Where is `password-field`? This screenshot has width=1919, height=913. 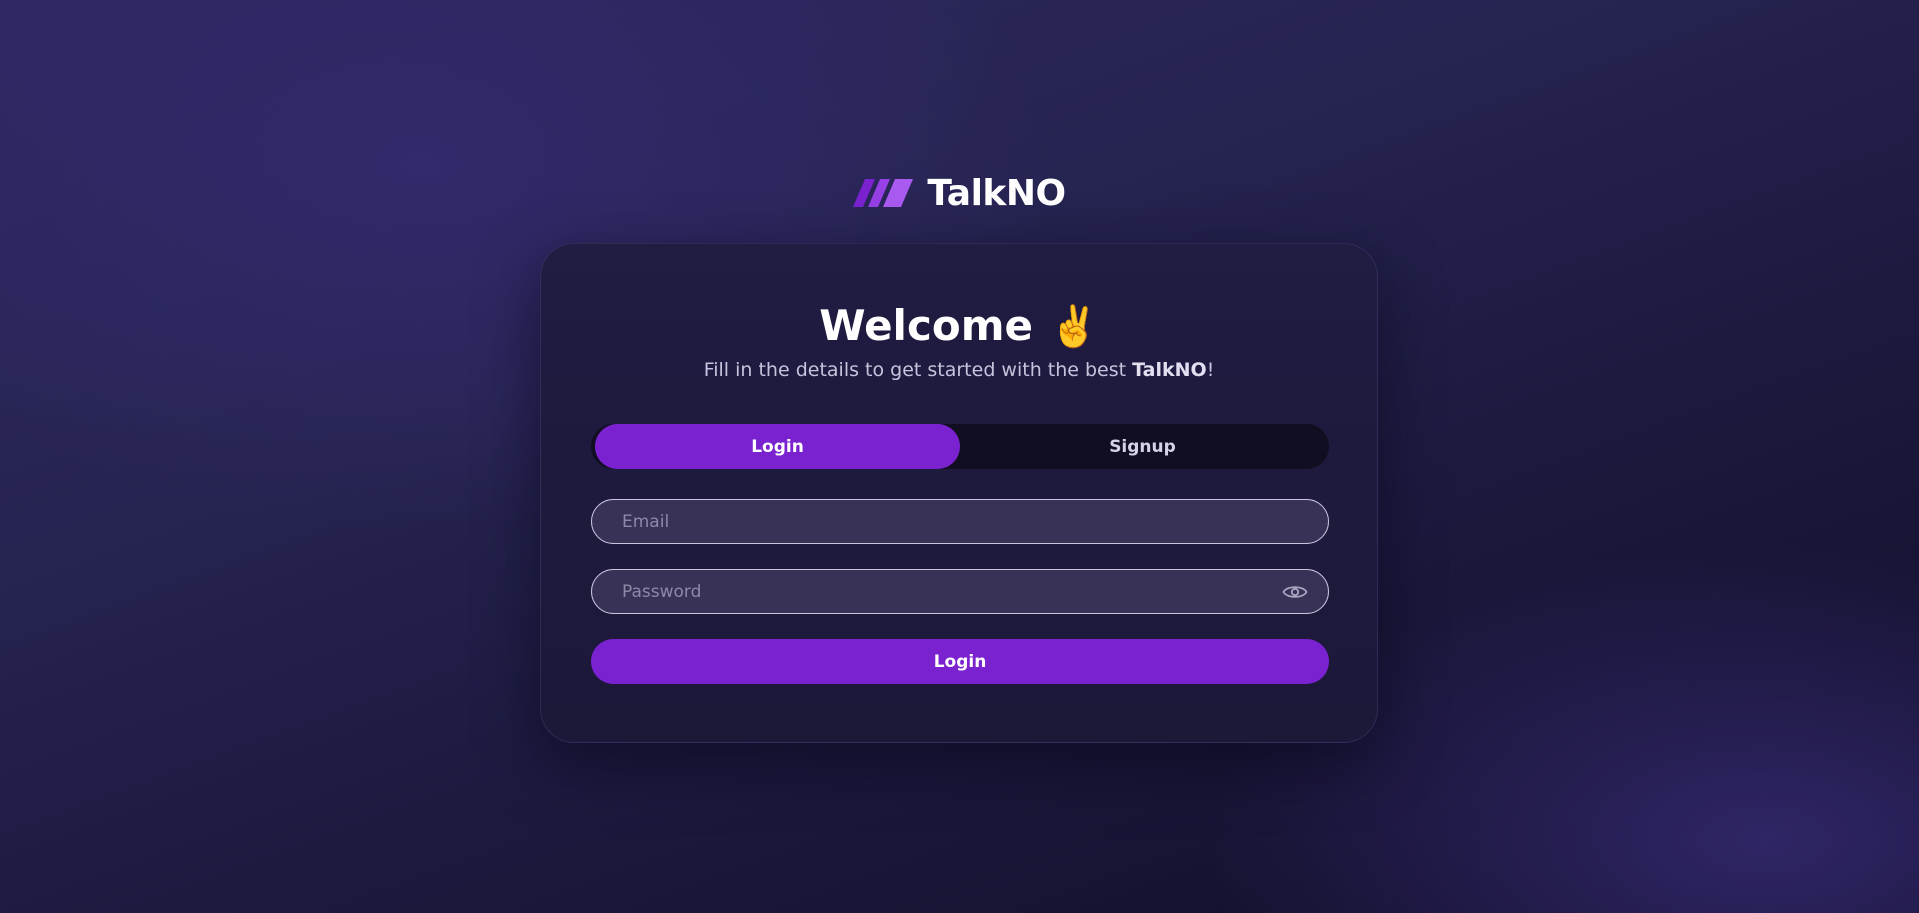 password-field is located at coordinates (960, 591).